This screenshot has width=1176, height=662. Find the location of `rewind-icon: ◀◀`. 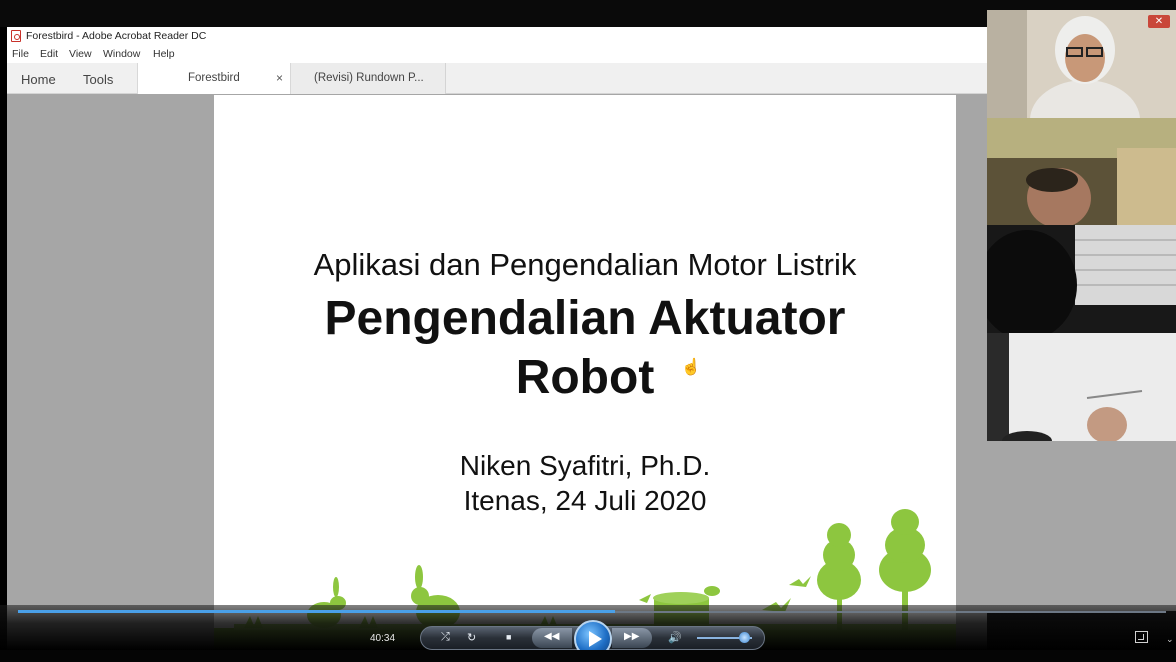

rewind-icon: ◀◀ is located at coordinates (552, 636).